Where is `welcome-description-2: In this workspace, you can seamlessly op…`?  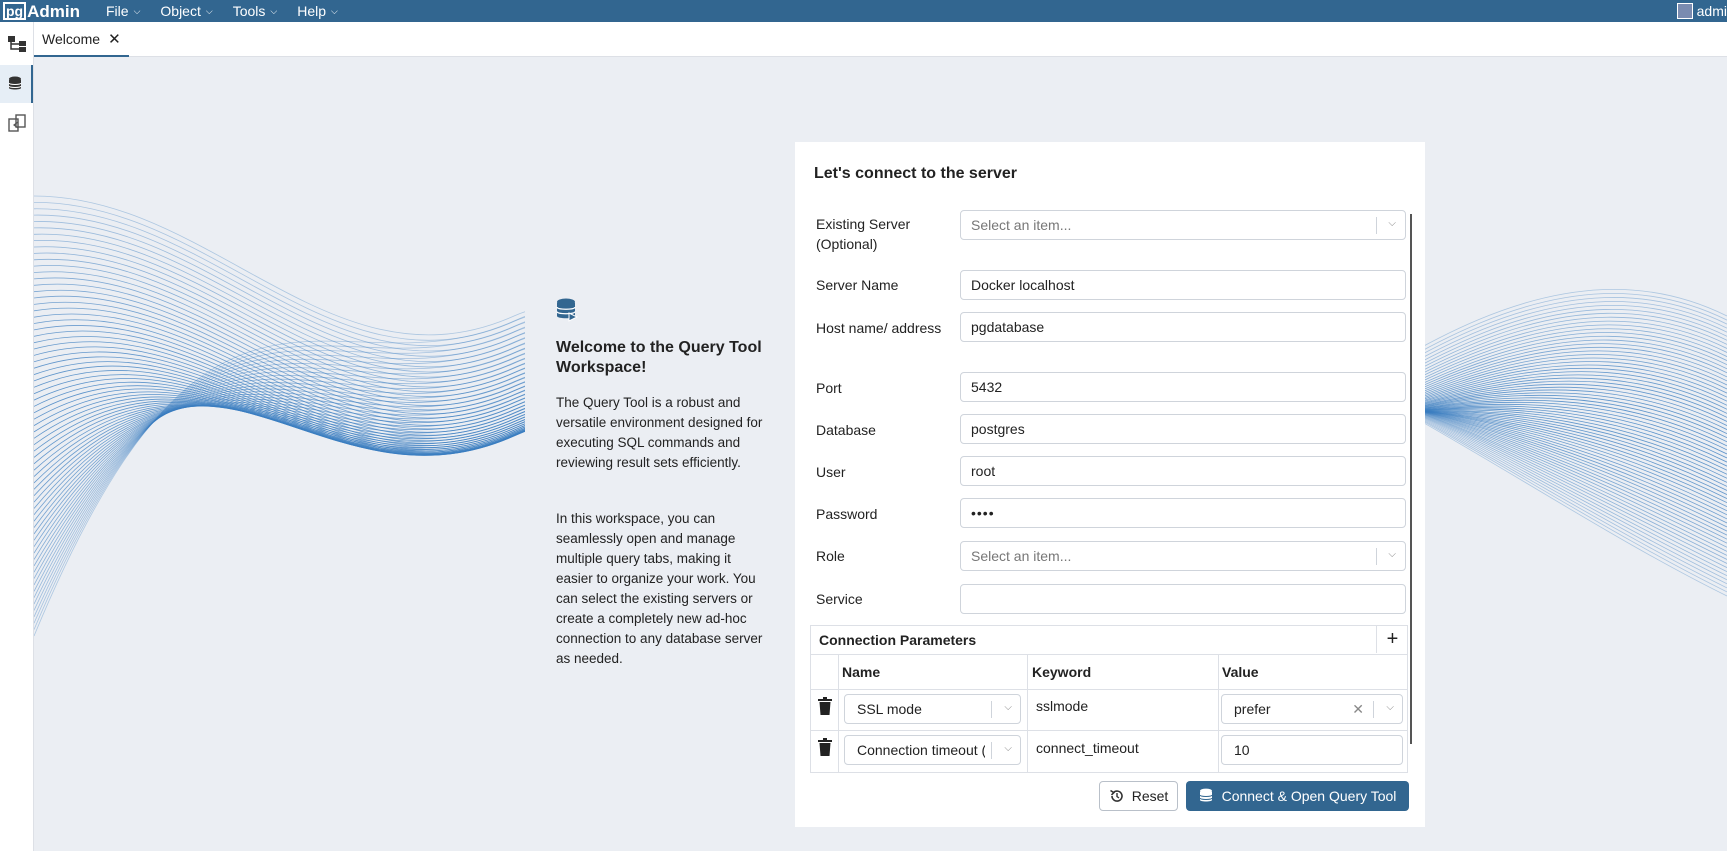
welcome-description-2: In this workspace, you can seamlessly op… is located at coordinates (659, 588).